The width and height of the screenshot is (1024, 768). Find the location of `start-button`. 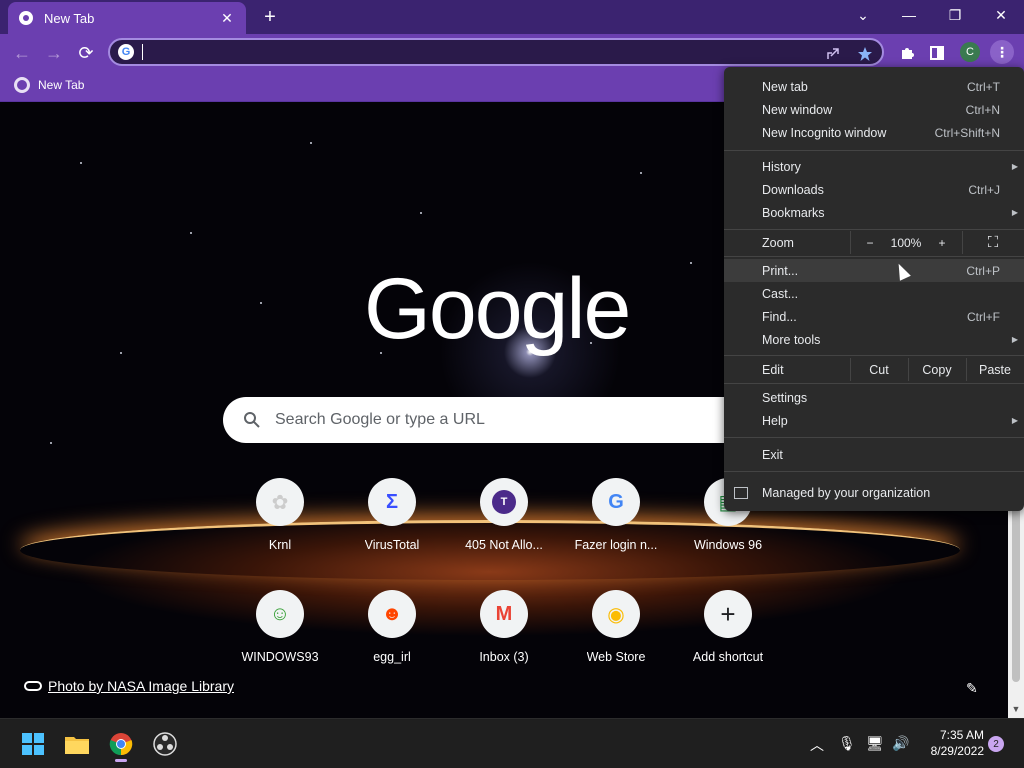

start-button is located at coordinates (33, 744).